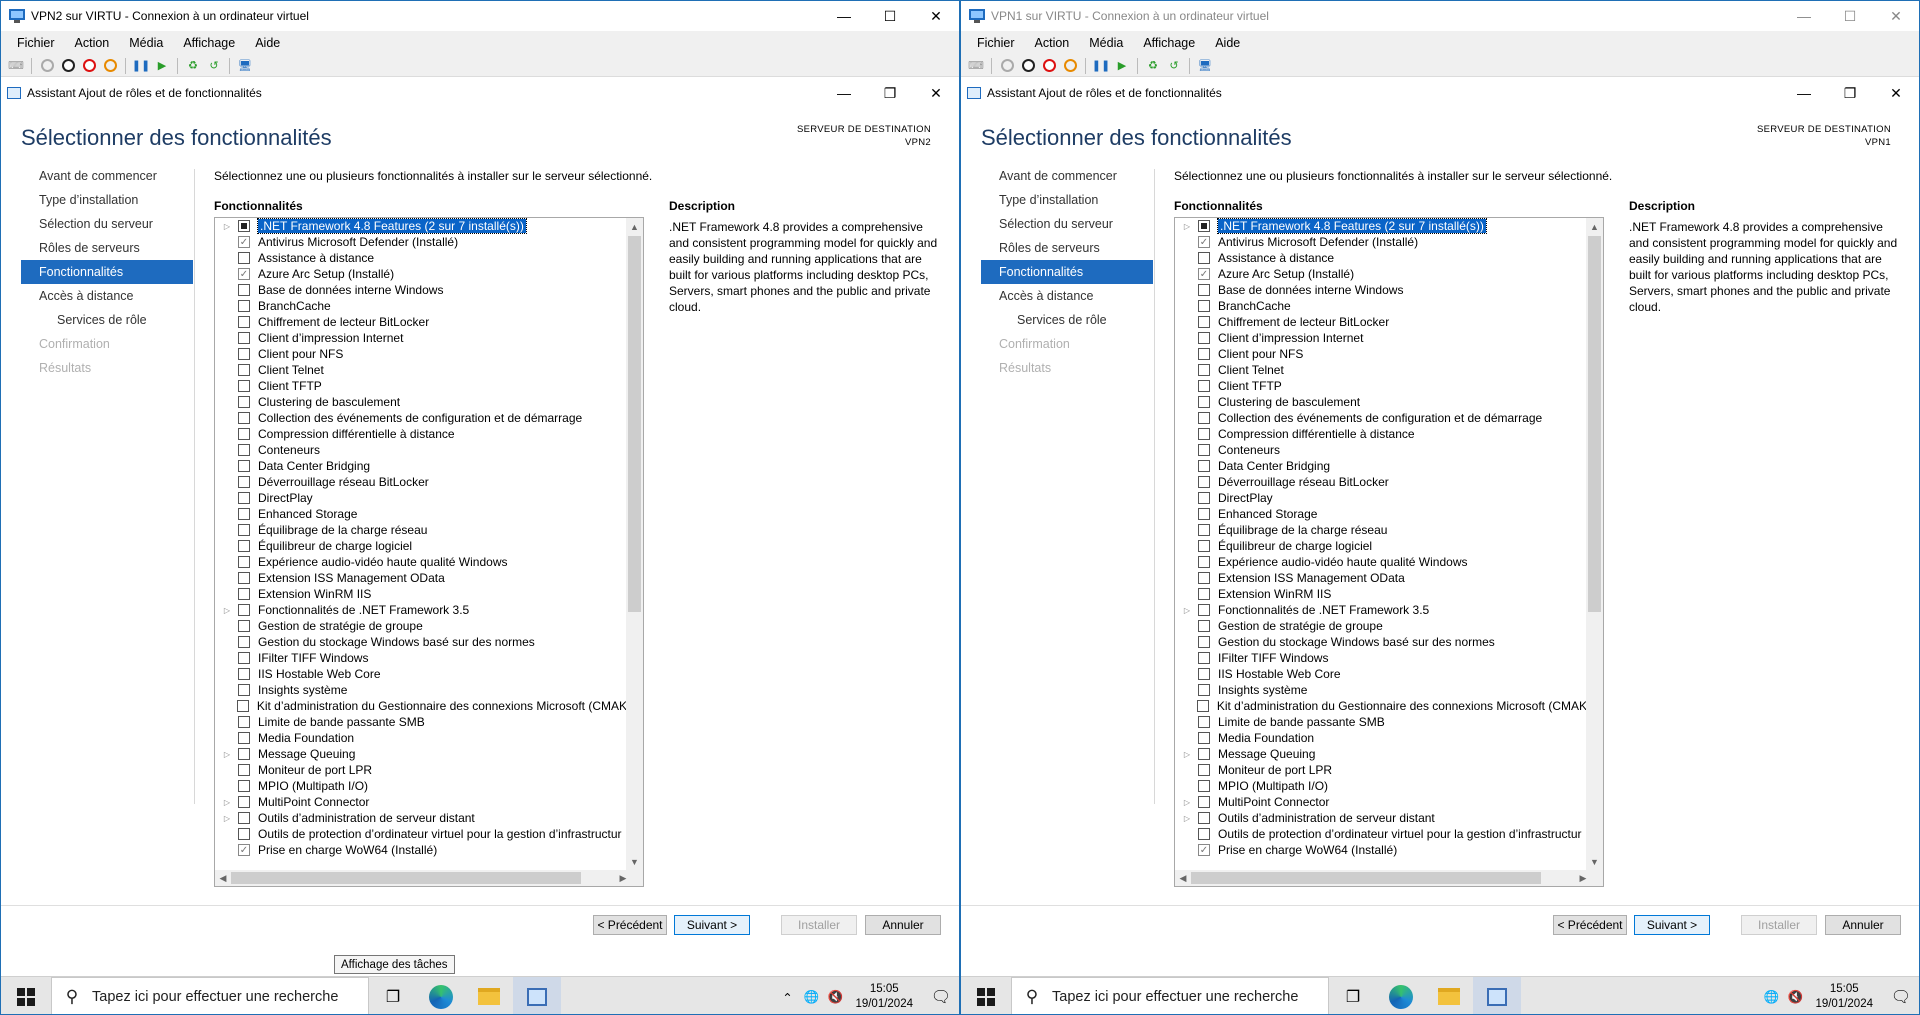 The width and height of the screenshot is (1920, 1015). Describe the element at coordinates (1381, 754) in the screenshot. I see `feature-row: ▷ Message Queuing` at that location.